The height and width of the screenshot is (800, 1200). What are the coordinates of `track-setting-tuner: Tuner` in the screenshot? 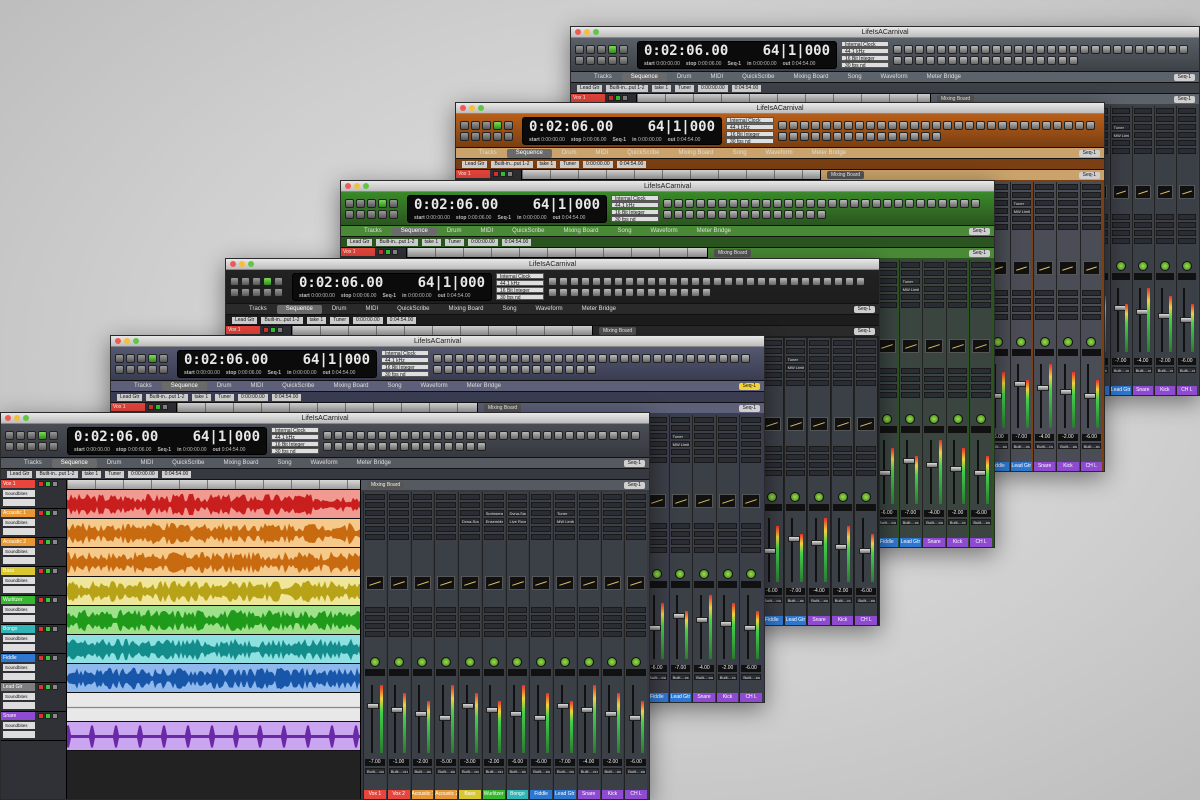 It's located at (225, 397).